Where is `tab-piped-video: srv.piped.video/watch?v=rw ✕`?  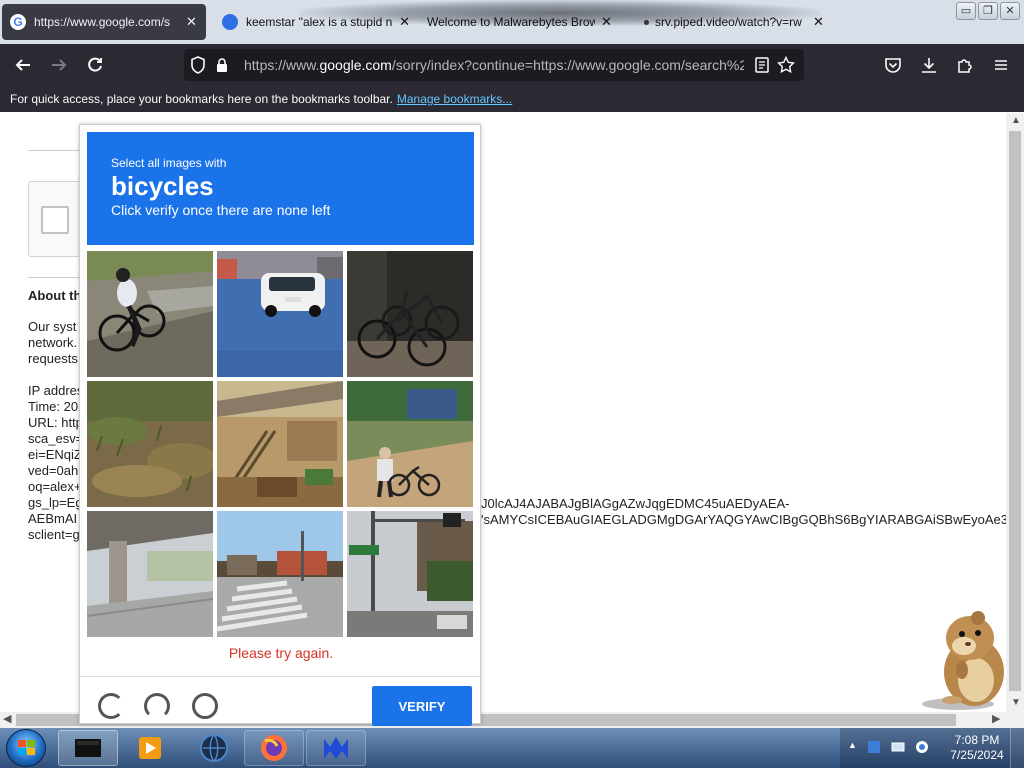 tab-piped-video: srv.piped.video/watch?v=rw ✕ is located at coordinates (736, 22).